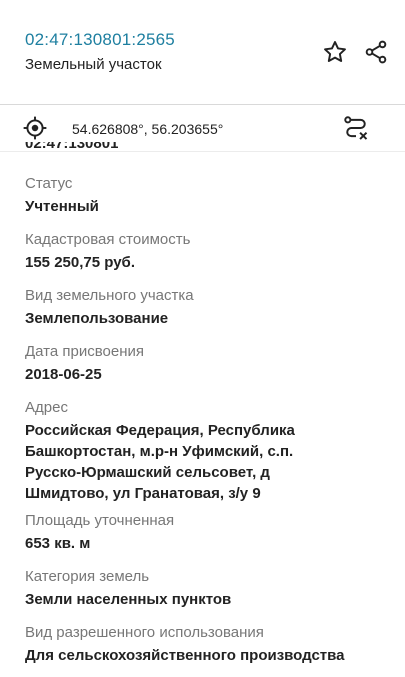 The width and height of the screenshot is (405, 677). I want to click on field-value: 653 кв. м, so click(58, 543).